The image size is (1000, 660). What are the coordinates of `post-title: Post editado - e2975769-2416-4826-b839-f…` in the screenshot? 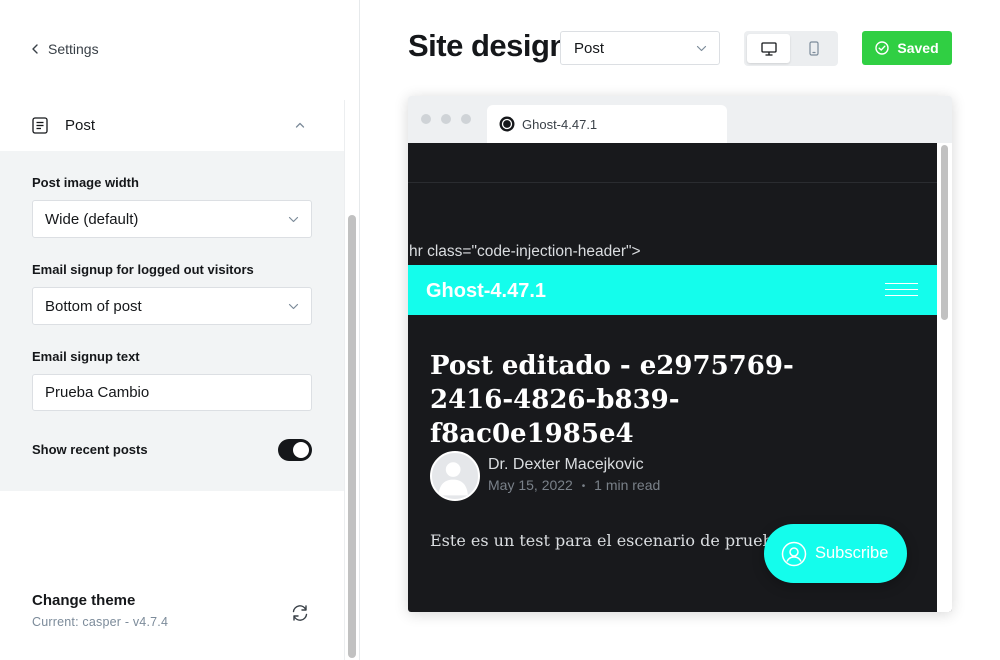 It's located at (612, 400).